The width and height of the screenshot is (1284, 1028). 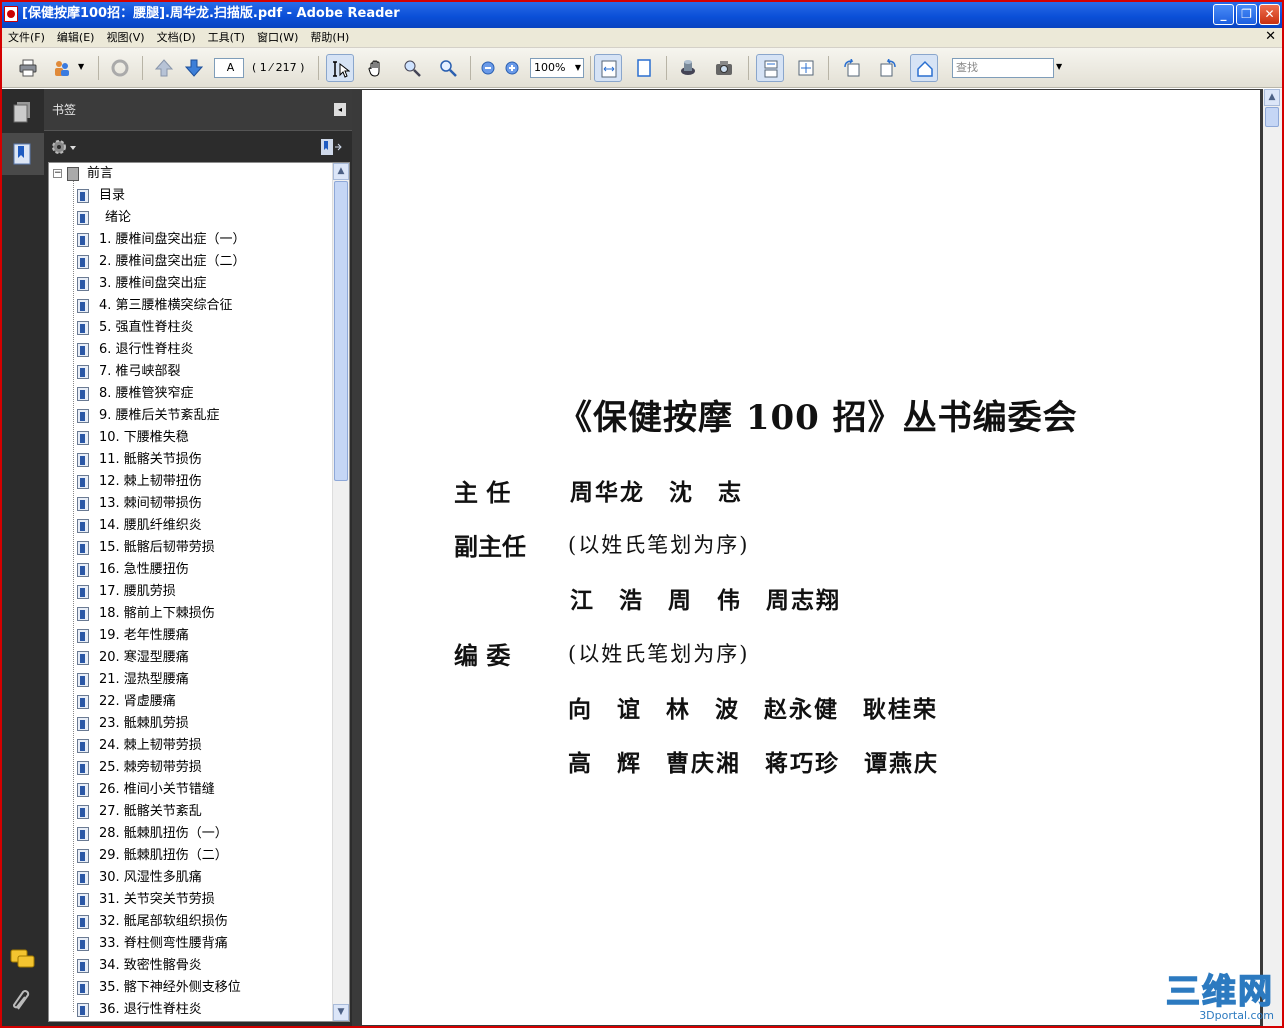 I want to click on collapse-panel-button: ◂, so click(x=340, y=109).